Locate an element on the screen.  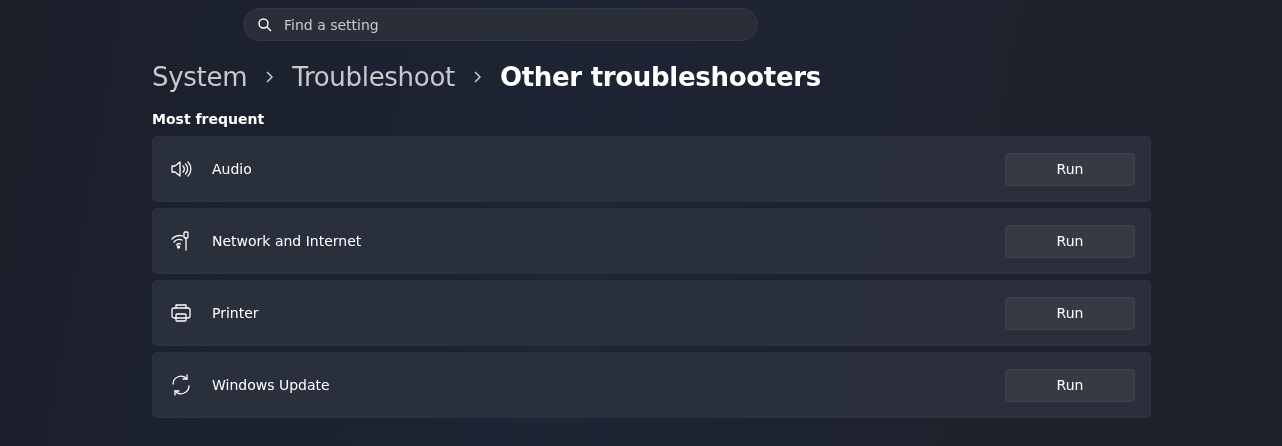
breadcrumb-item: Other troubleshooters is located at coordinates (660, 77).